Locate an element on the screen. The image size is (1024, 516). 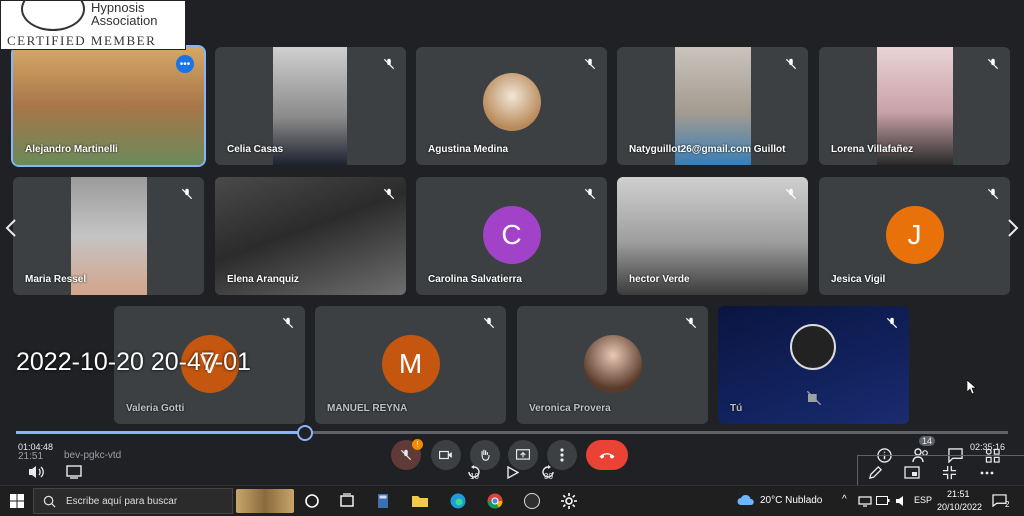
exit-fullscreen-icon is located at coordinates (949, 472).